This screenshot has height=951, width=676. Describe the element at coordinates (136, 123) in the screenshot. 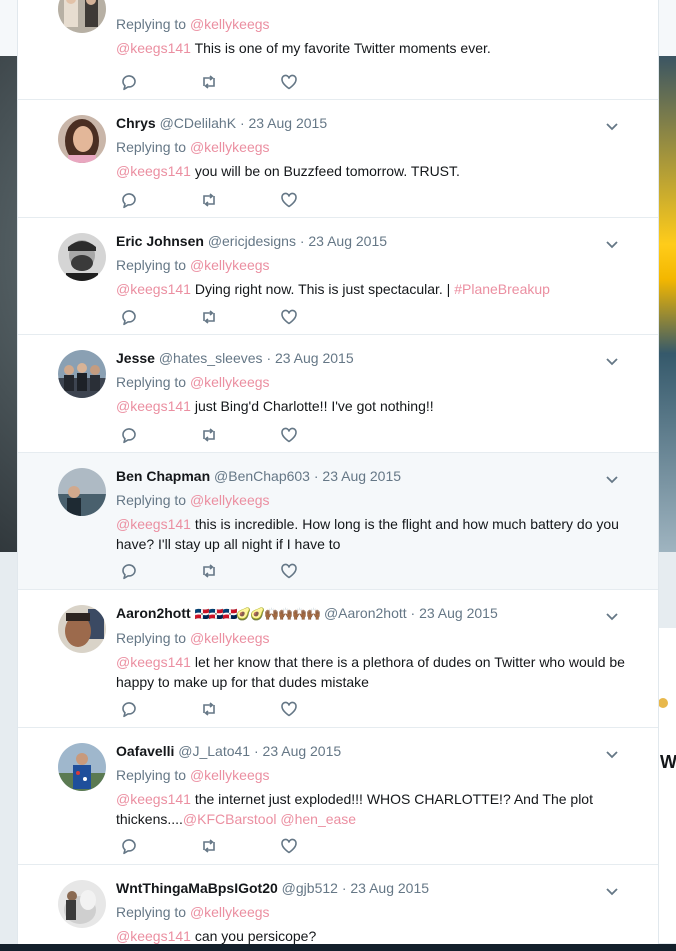

I see `user-name: Chrys` at that location.